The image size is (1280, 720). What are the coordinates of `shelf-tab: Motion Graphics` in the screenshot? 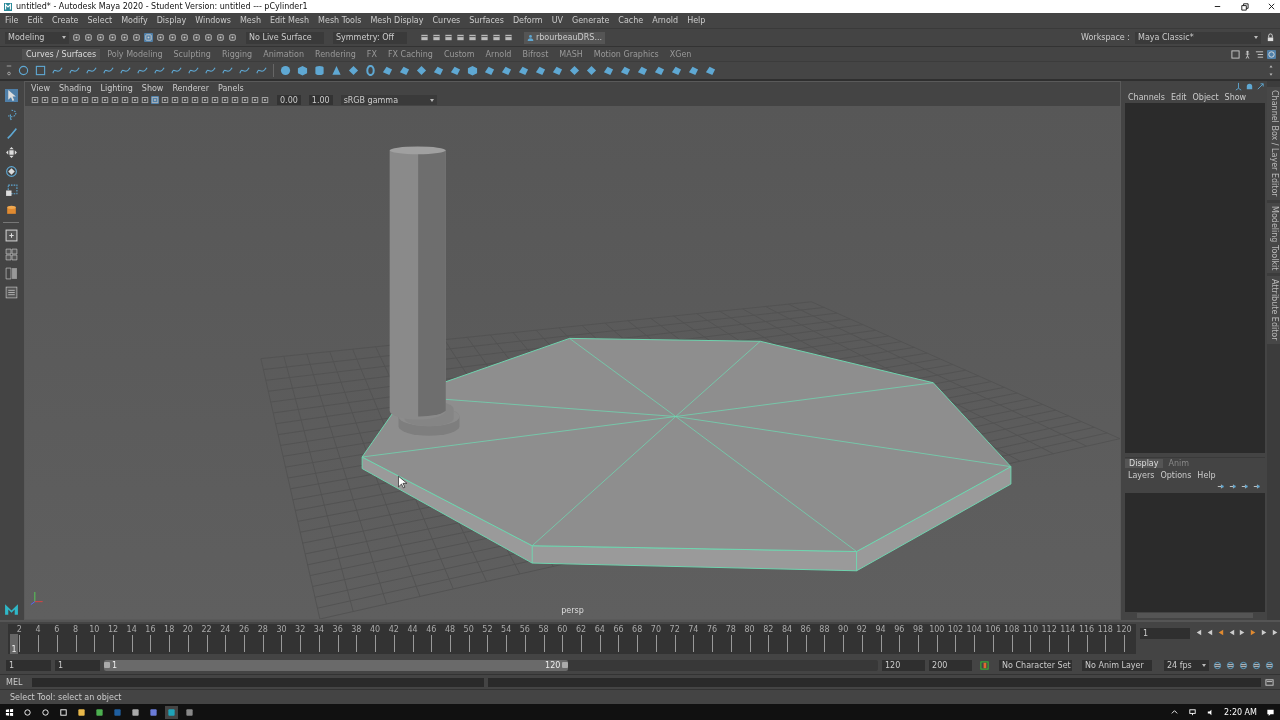 It's located at (626, 54).